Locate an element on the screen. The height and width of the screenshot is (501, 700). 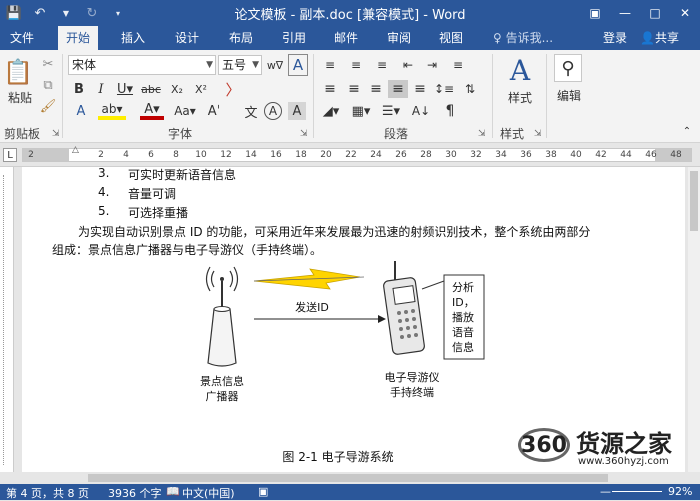
tab-mailings: 邮件 is located at coordinates (346, 38).